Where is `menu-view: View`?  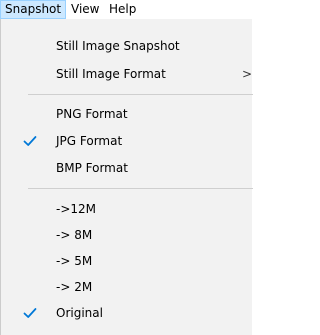
menu-view: View is located at coordinates (85, 9).